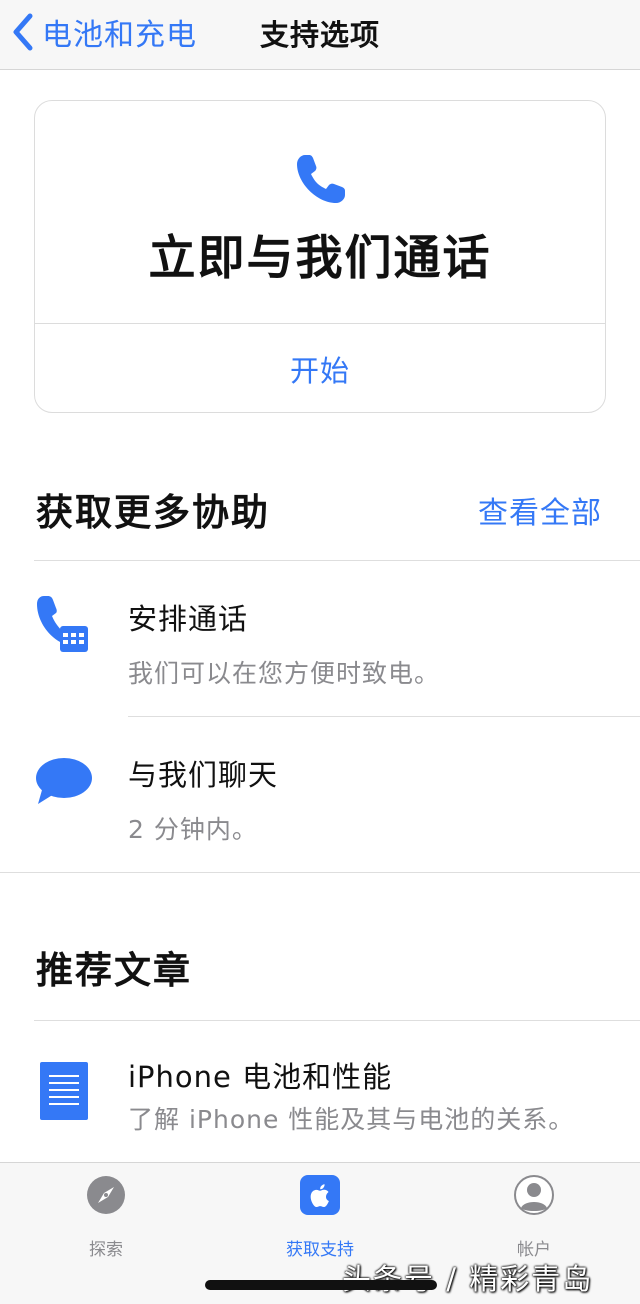 Image resolution: width=640 pixels, height=1304 pixels. Describe the element at coordinates (351, 1119) in the screenshot. I see `article-subtitle: 了解 iPhone 性能及其与电池的关系。` at that location.